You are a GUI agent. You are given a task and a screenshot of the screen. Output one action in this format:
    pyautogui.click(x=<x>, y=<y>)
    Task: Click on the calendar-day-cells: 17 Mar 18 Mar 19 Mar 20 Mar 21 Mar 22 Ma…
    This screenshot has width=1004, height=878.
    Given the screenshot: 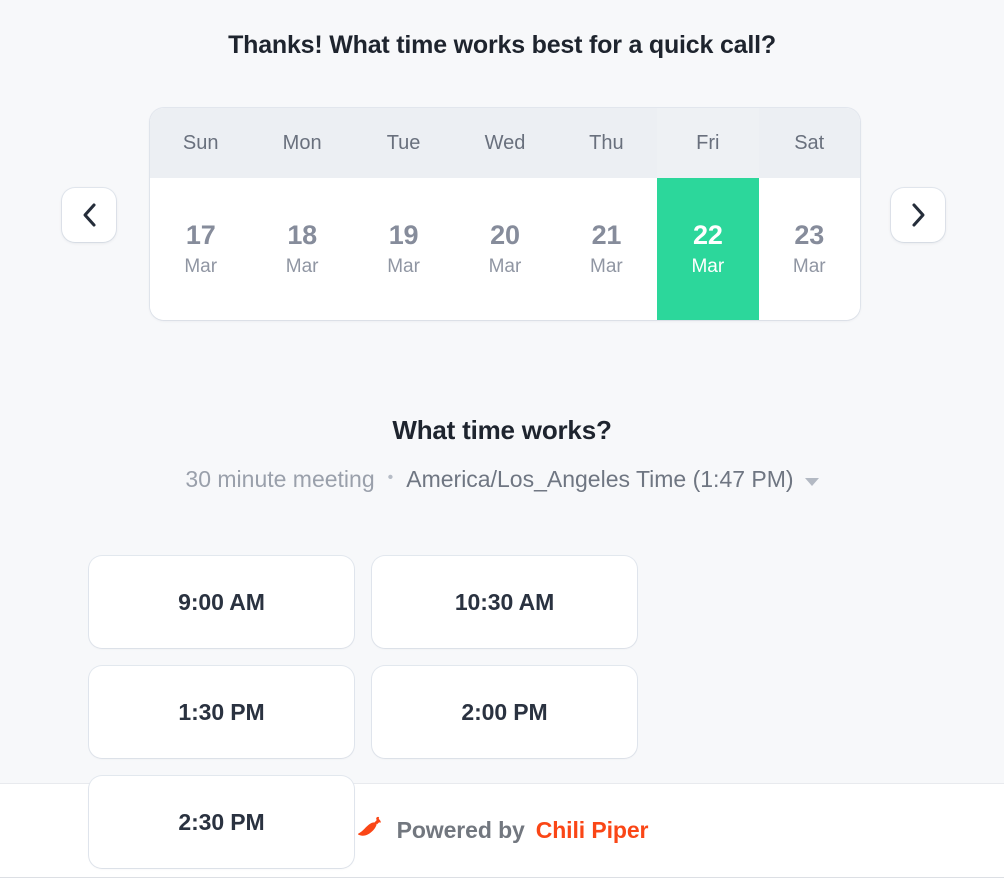 What is the action you would take?
    pyautogui.click(x=505, y=249)
    